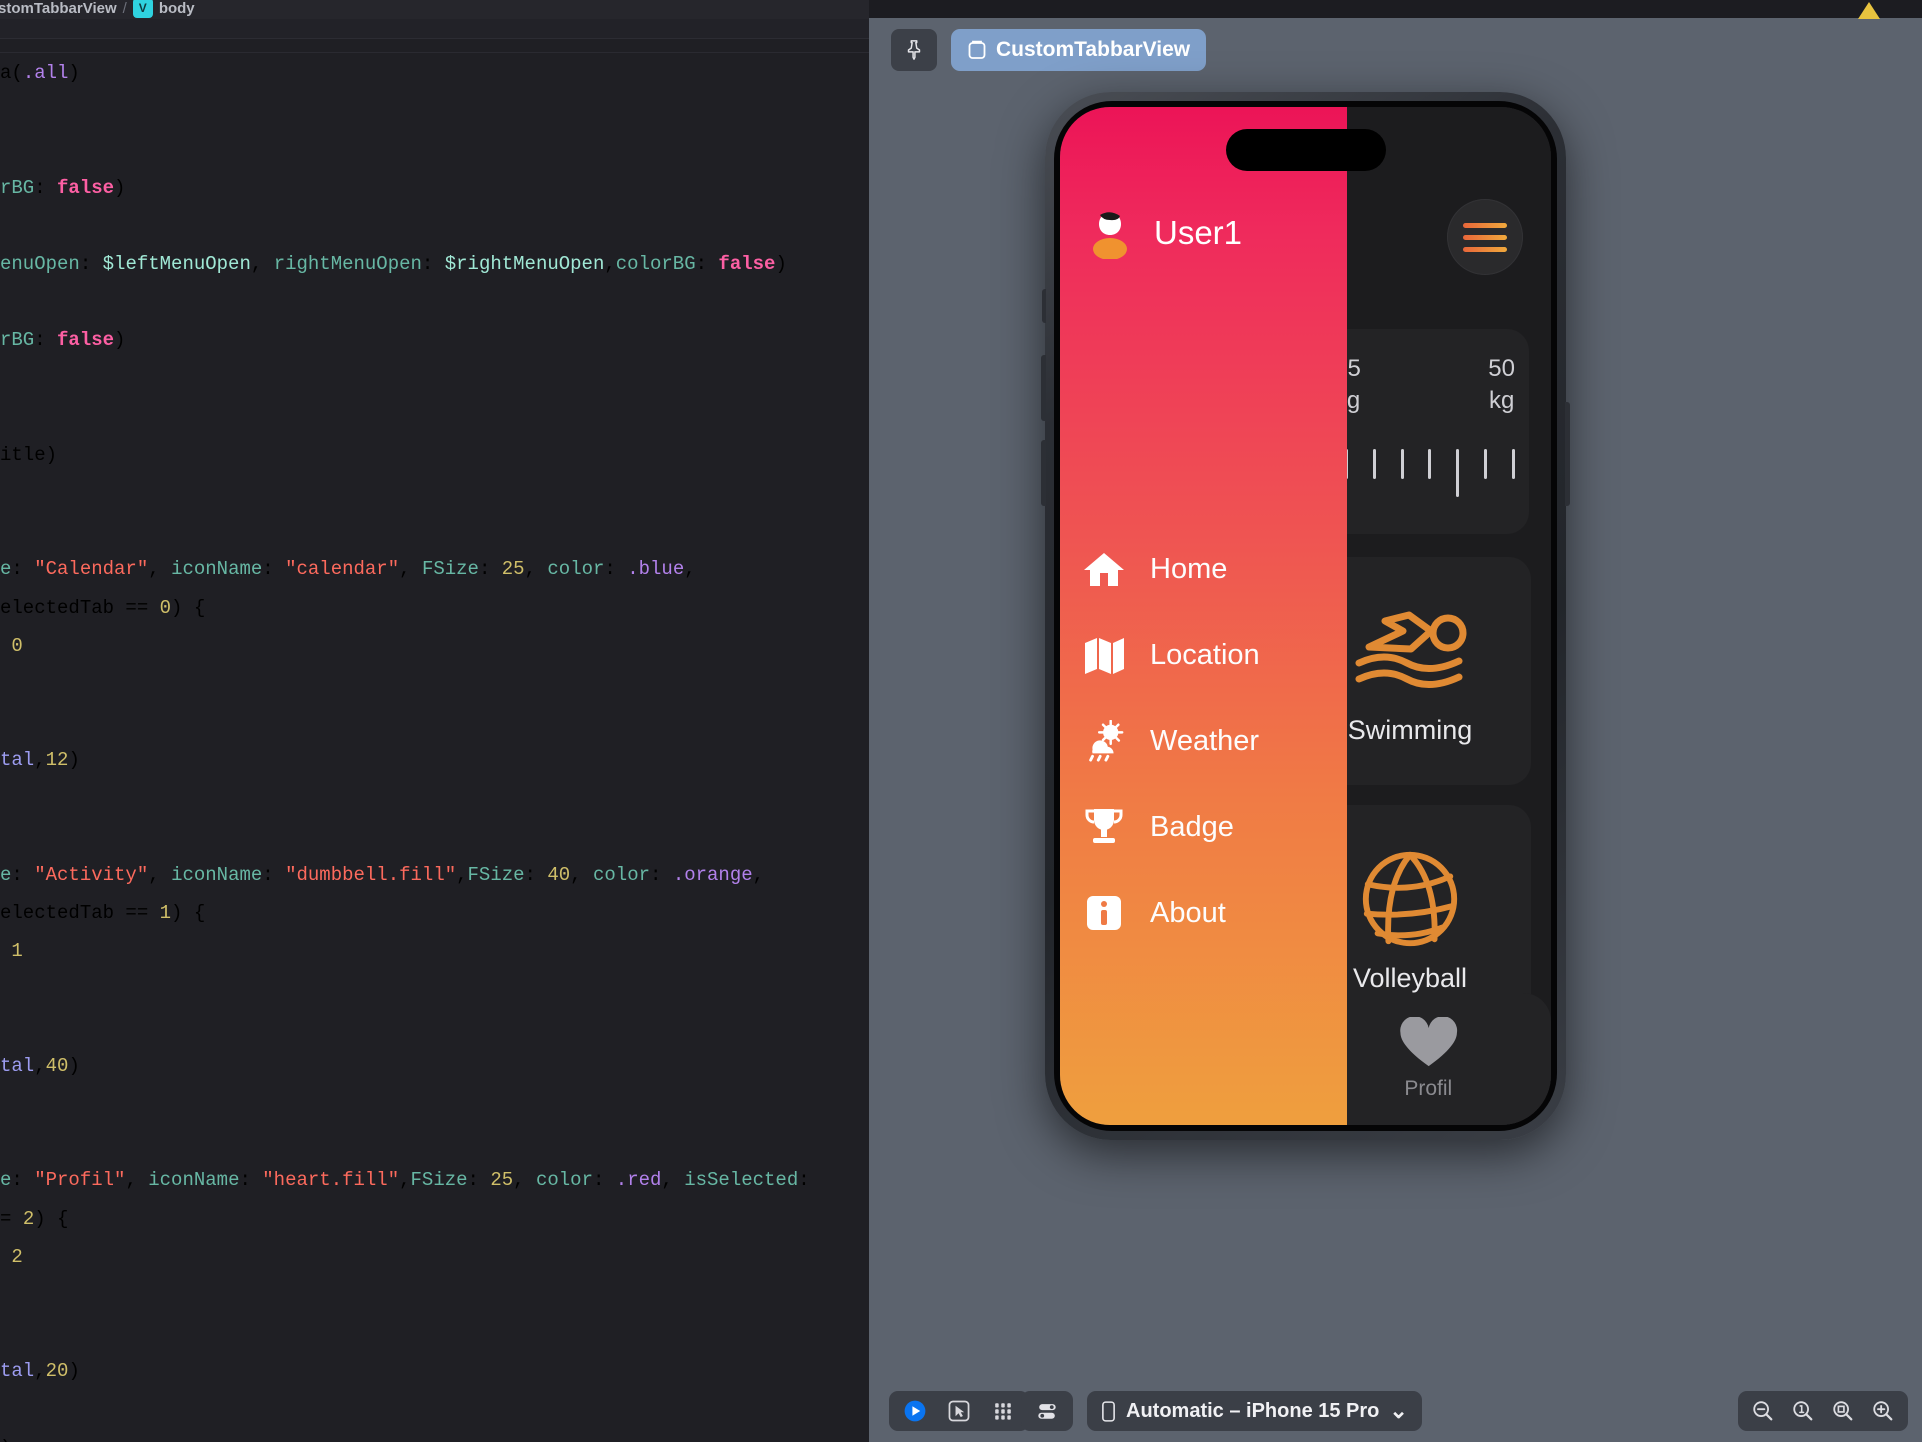 The height and width of the screenshot is (1442, 1922). I want to click on drawer-item-label: Location, so click(1205, 654).